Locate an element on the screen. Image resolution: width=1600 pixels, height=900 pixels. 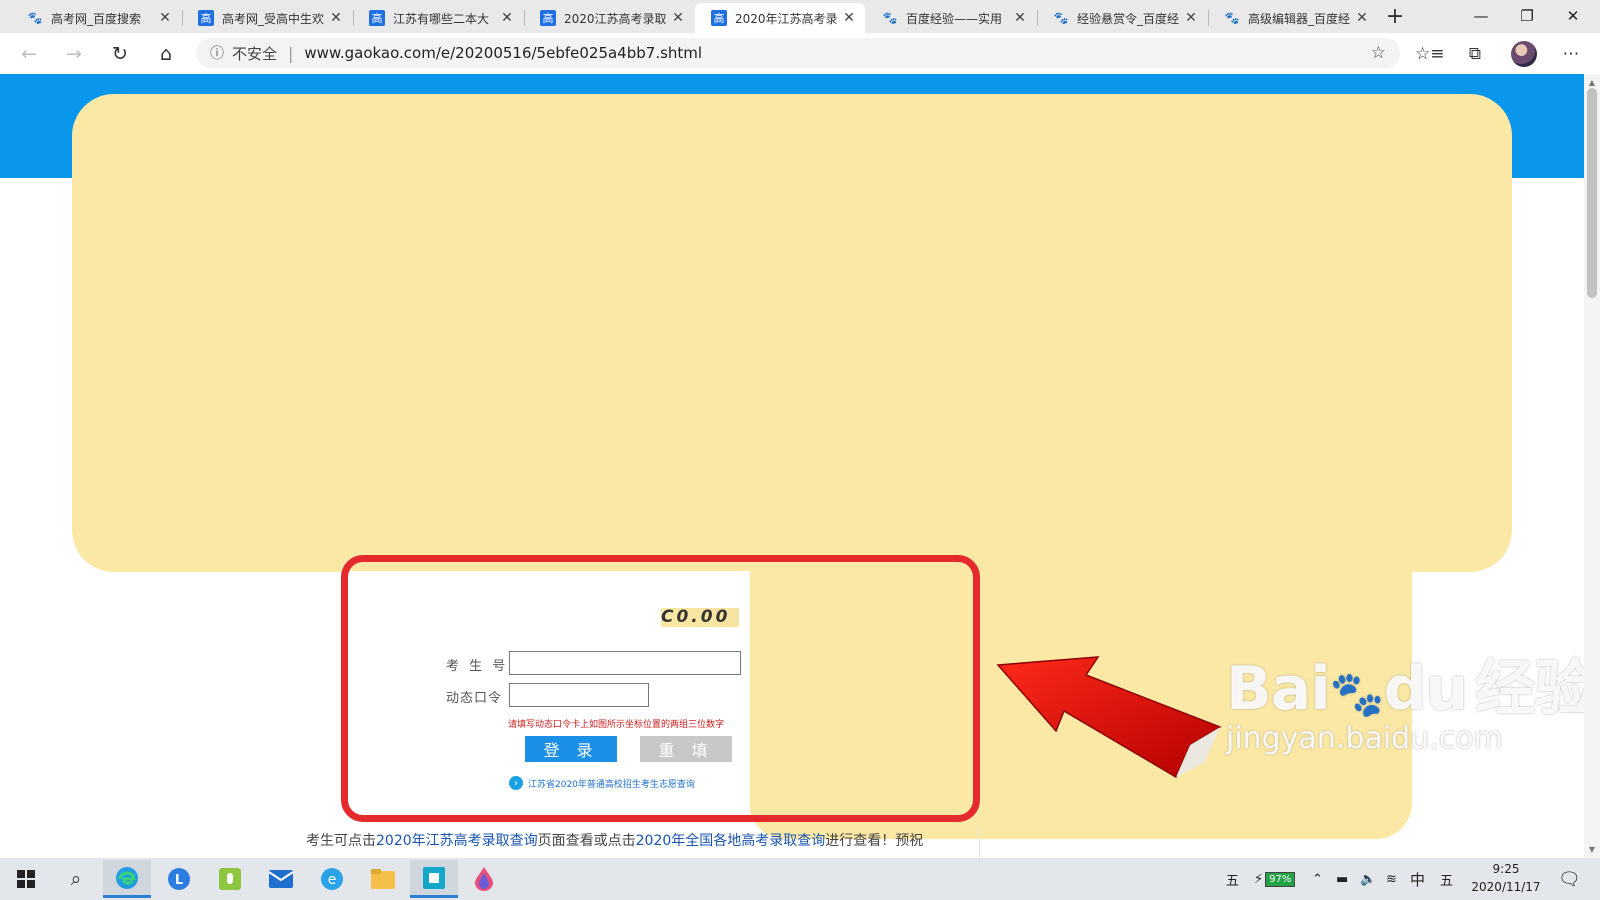
jiangsu-query-link: 2020年江苏高考录取查询 is located at coordinates (457, 841).